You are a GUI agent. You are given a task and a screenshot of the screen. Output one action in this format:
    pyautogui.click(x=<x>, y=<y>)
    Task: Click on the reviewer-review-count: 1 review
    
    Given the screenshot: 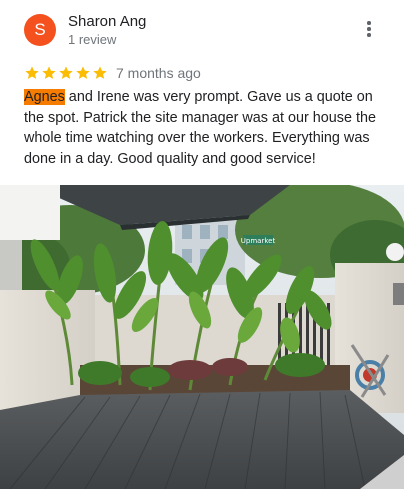 What is the action you would take?
    pyautogui.click(x=92, y=39)
    